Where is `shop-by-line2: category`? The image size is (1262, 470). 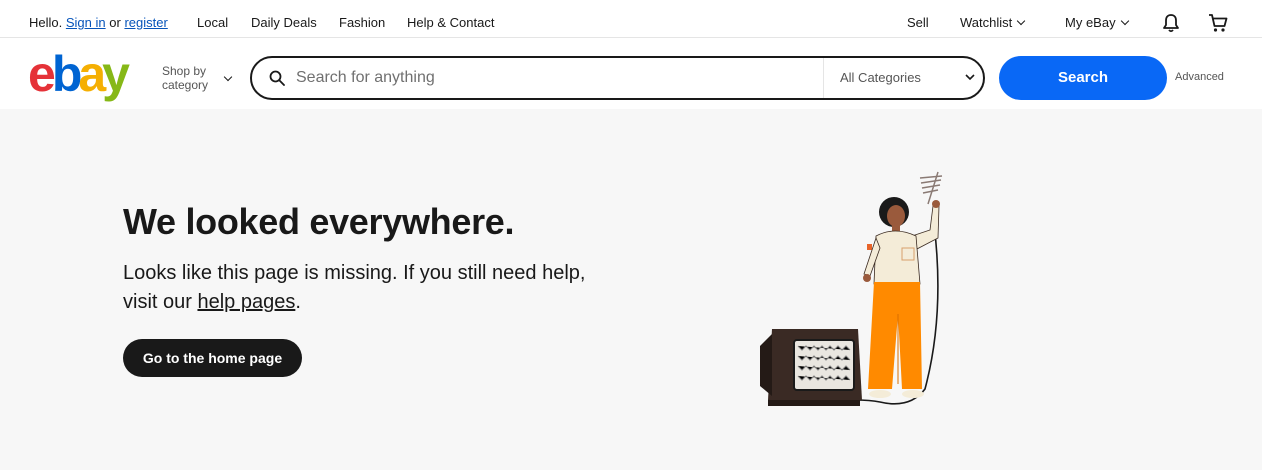 shop-by-line2: category is located at coordinates (185, 85).